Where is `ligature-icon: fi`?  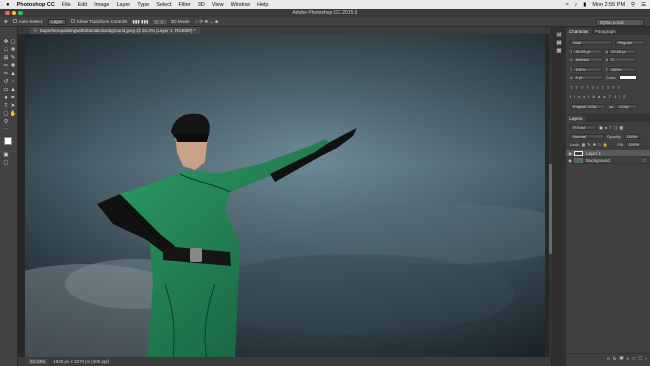 ligature-icon: fi is located at coordinates (574, 96).